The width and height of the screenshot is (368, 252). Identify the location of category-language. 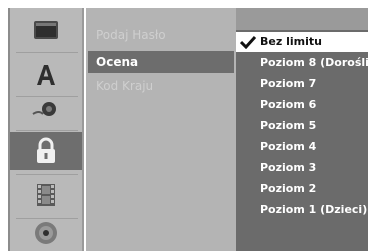
(46, 75).